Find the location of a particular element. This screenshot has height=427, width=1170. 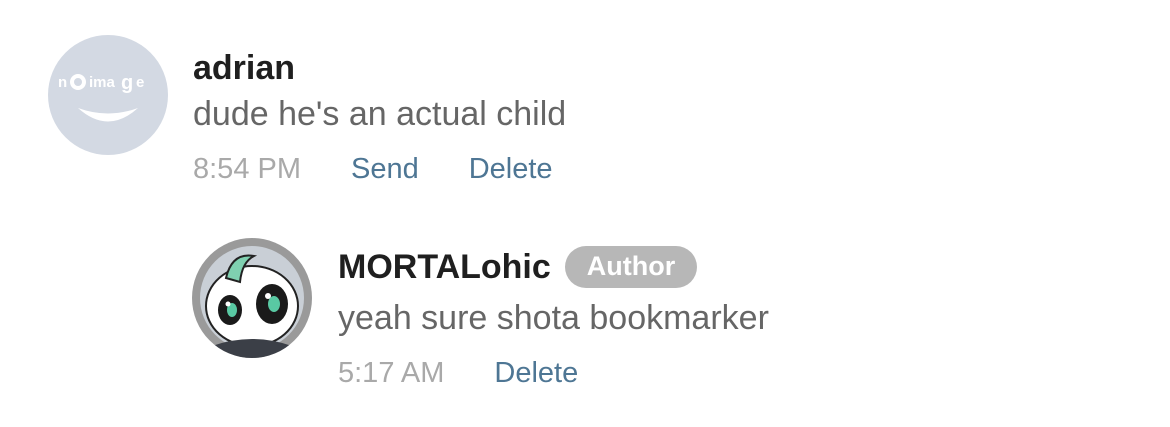

username: adrian is located at coordinates (244, 68).